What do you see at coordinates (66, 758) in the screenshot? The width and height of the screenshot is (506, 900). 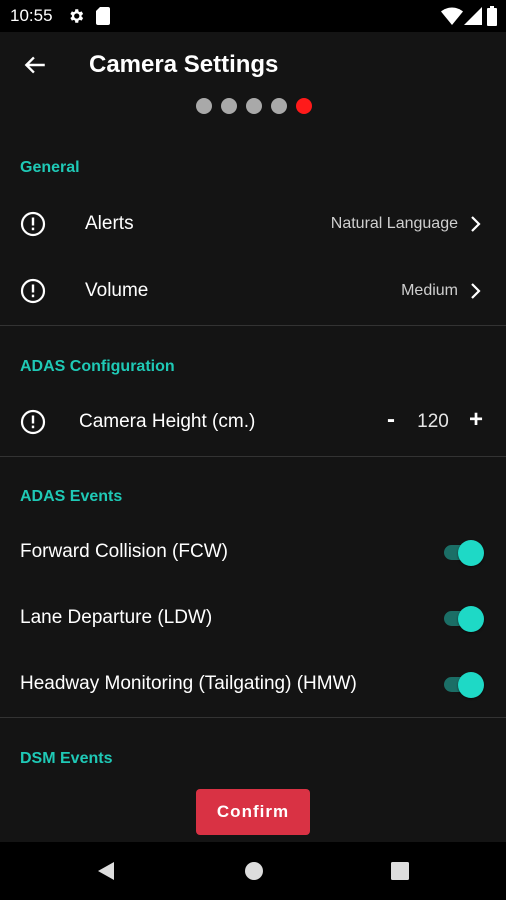 I see `section-title-dsm-events: DSM Events` at bounding box center [66, 758].